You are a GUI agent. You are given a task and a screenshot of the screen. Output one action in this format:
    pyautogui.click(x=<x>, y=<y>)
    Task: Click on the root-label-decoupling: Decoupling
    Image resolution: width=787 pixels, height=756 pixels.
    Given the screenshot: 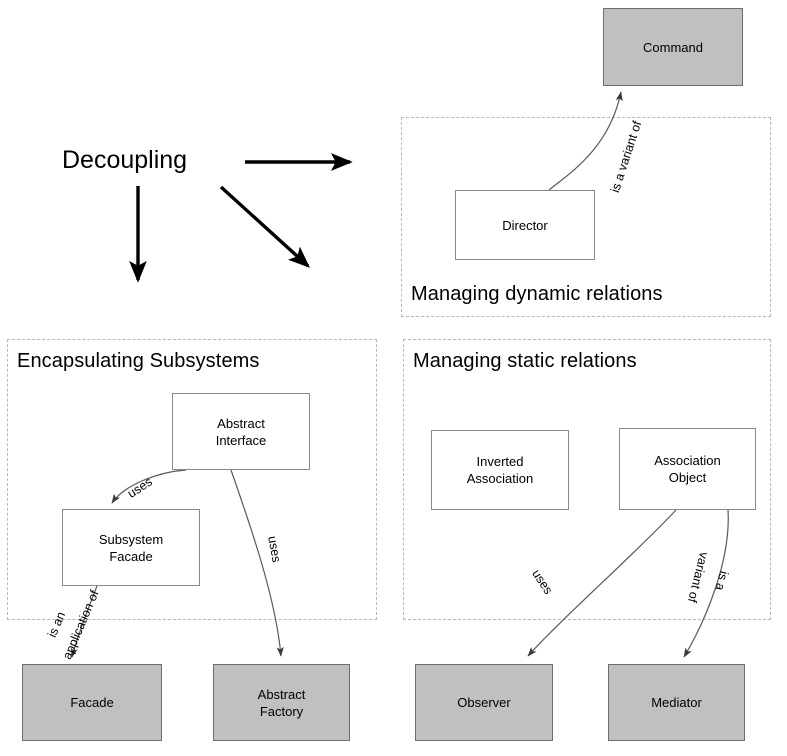 What is the action you would take?
    pyautogui.click(x=125, y=160)
    